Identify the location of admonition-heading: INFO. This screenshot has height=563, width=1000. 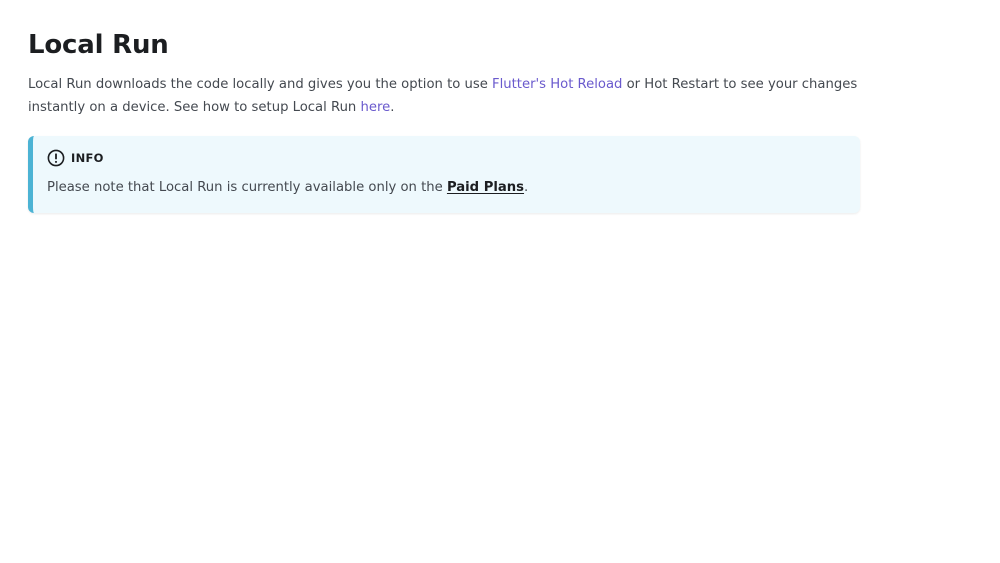
(445, 158).